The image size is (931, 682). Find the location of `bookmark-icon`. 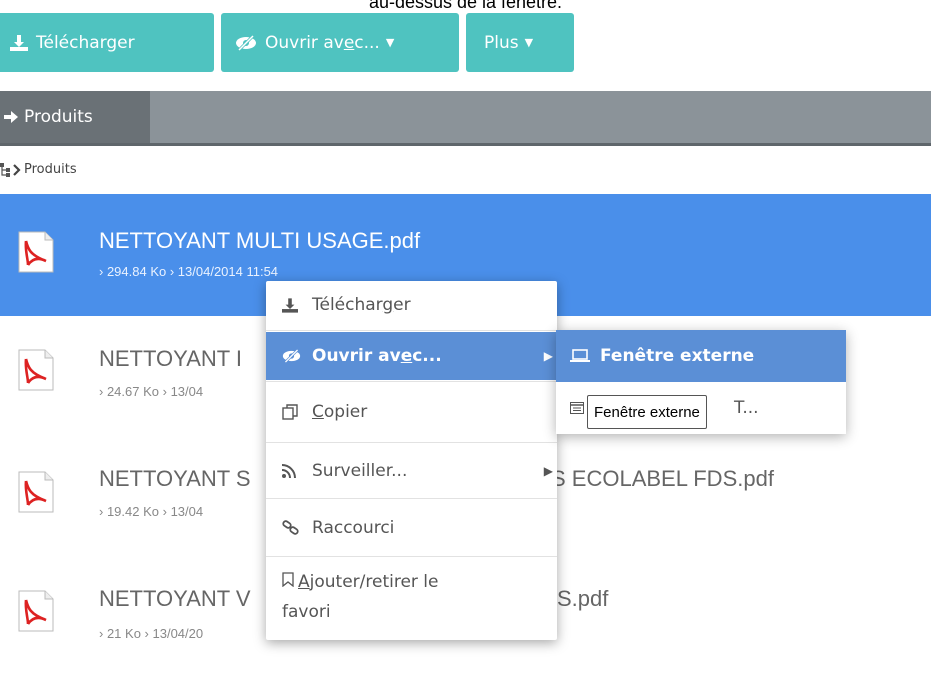

bookmark-icon is located at coordinates (289, 582).